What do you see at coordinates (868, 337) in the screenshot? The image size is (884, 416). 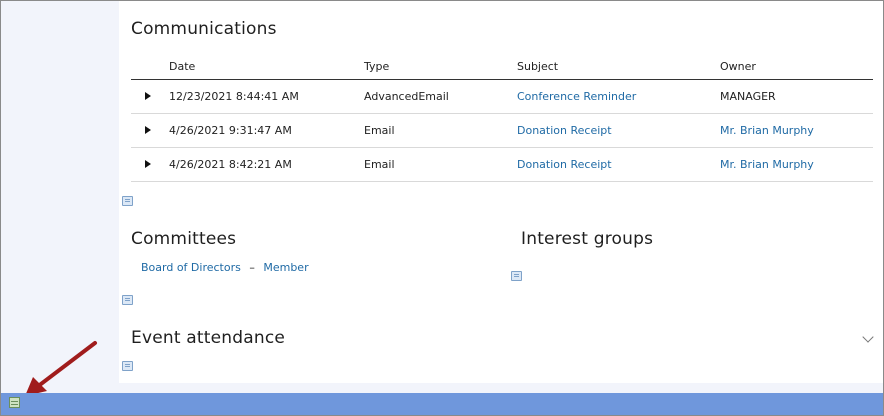 I see `chevron-down-icon` at bounding box center [868, 337].